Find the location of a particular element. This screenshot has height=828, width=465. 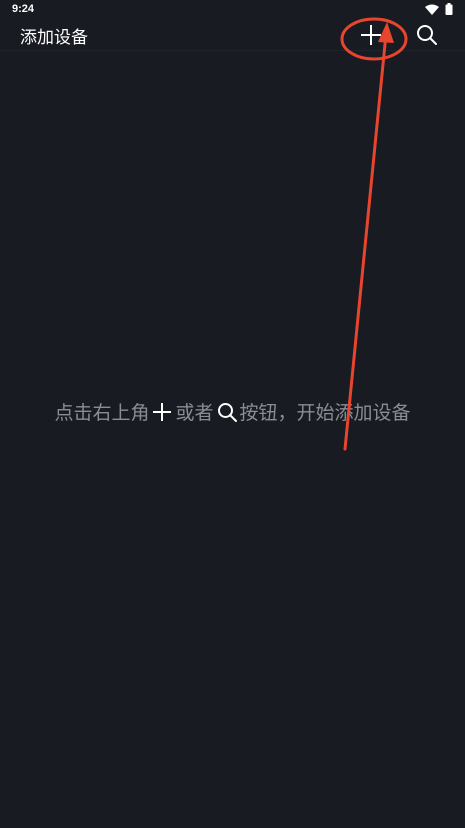

status-icons is located at coordinates (439, 8).